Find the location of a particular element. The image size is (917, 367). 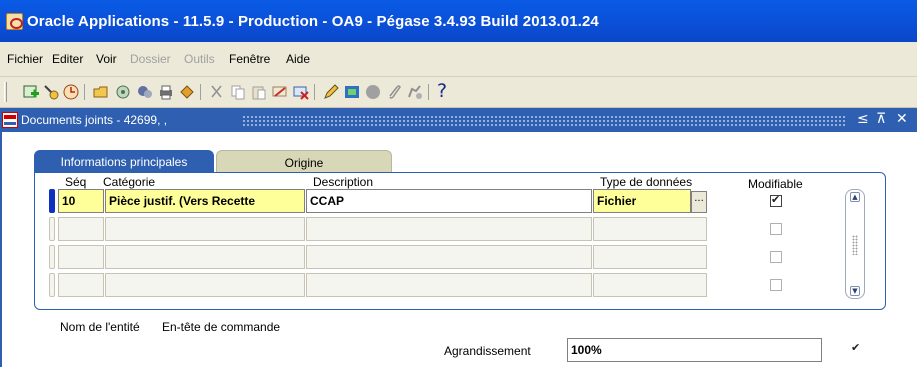

open-folder-icon is located at coordinates (101, 92).